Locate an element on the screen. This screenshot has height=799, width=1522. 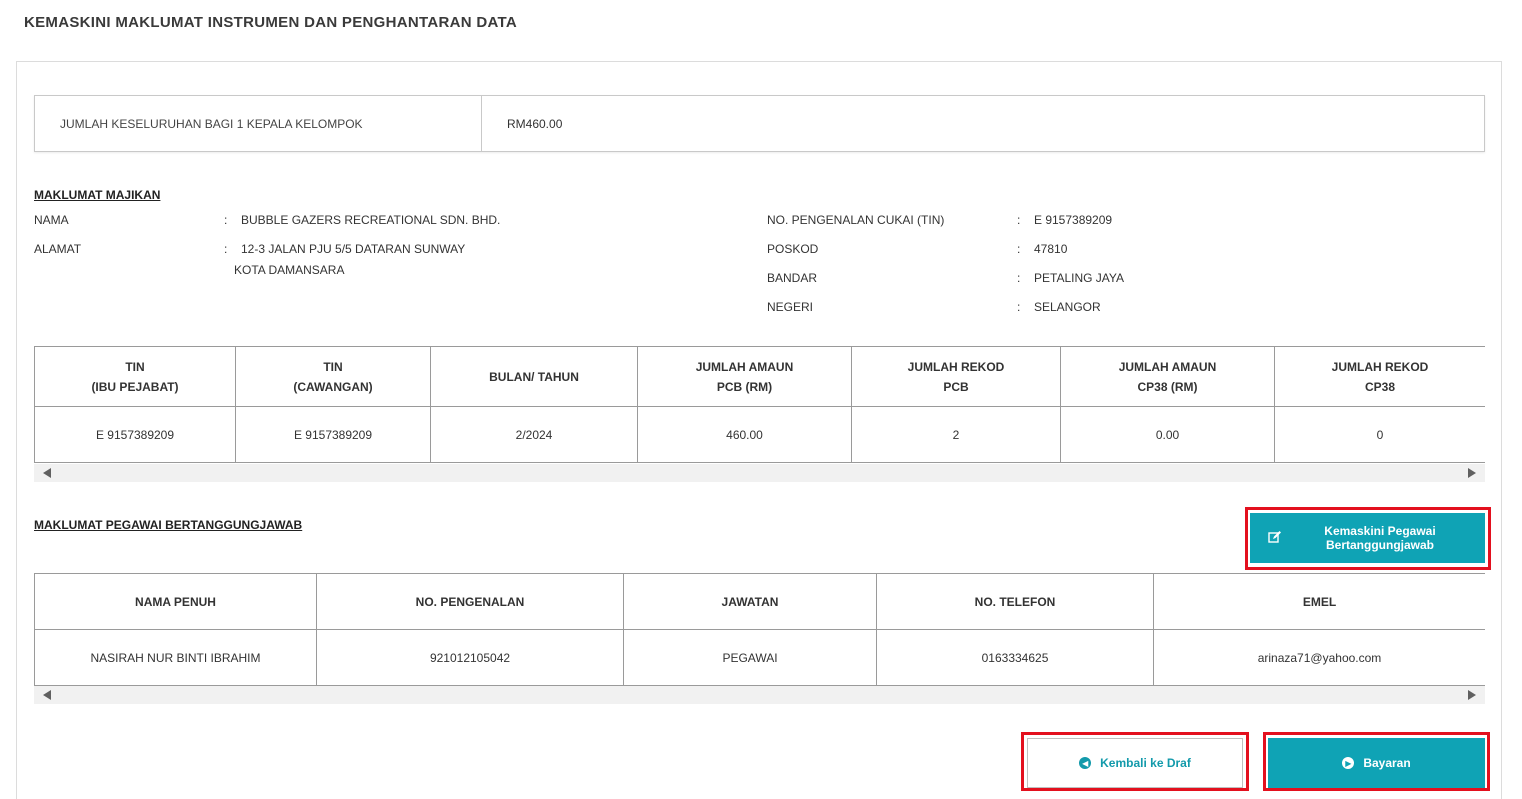
update-officer-button-highlight is located at coordinates (1368, 538).